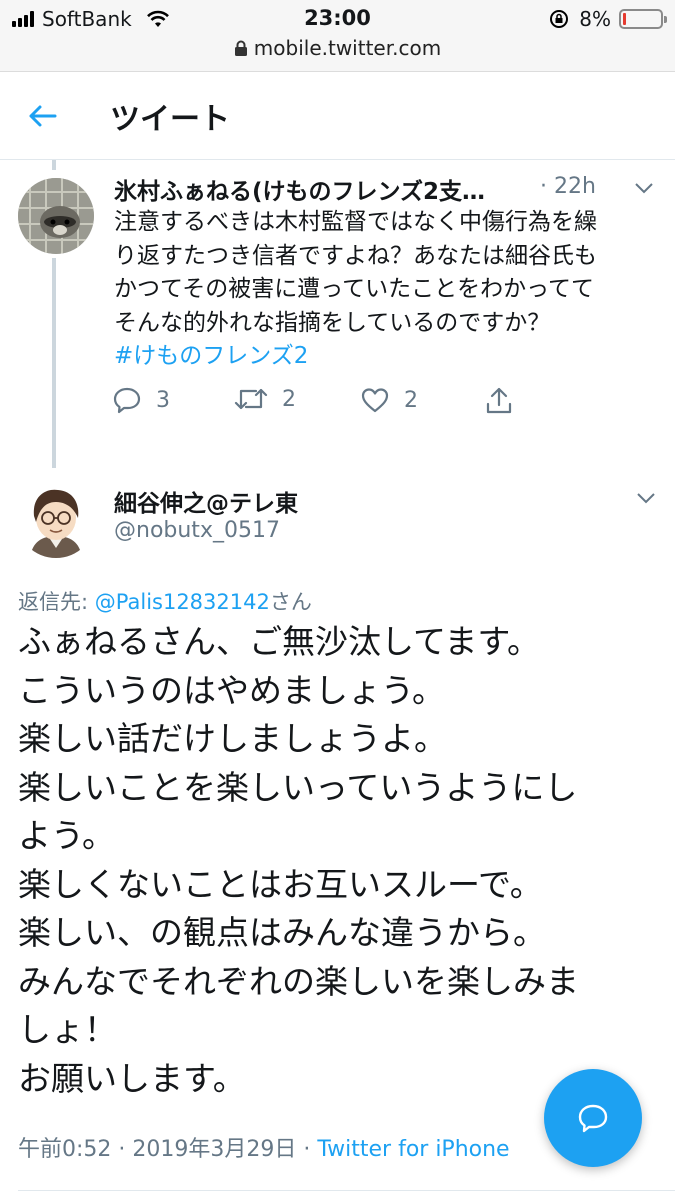 This screenshot has height=1200, width=675. I want to click on share-icon, so click(499, 400).